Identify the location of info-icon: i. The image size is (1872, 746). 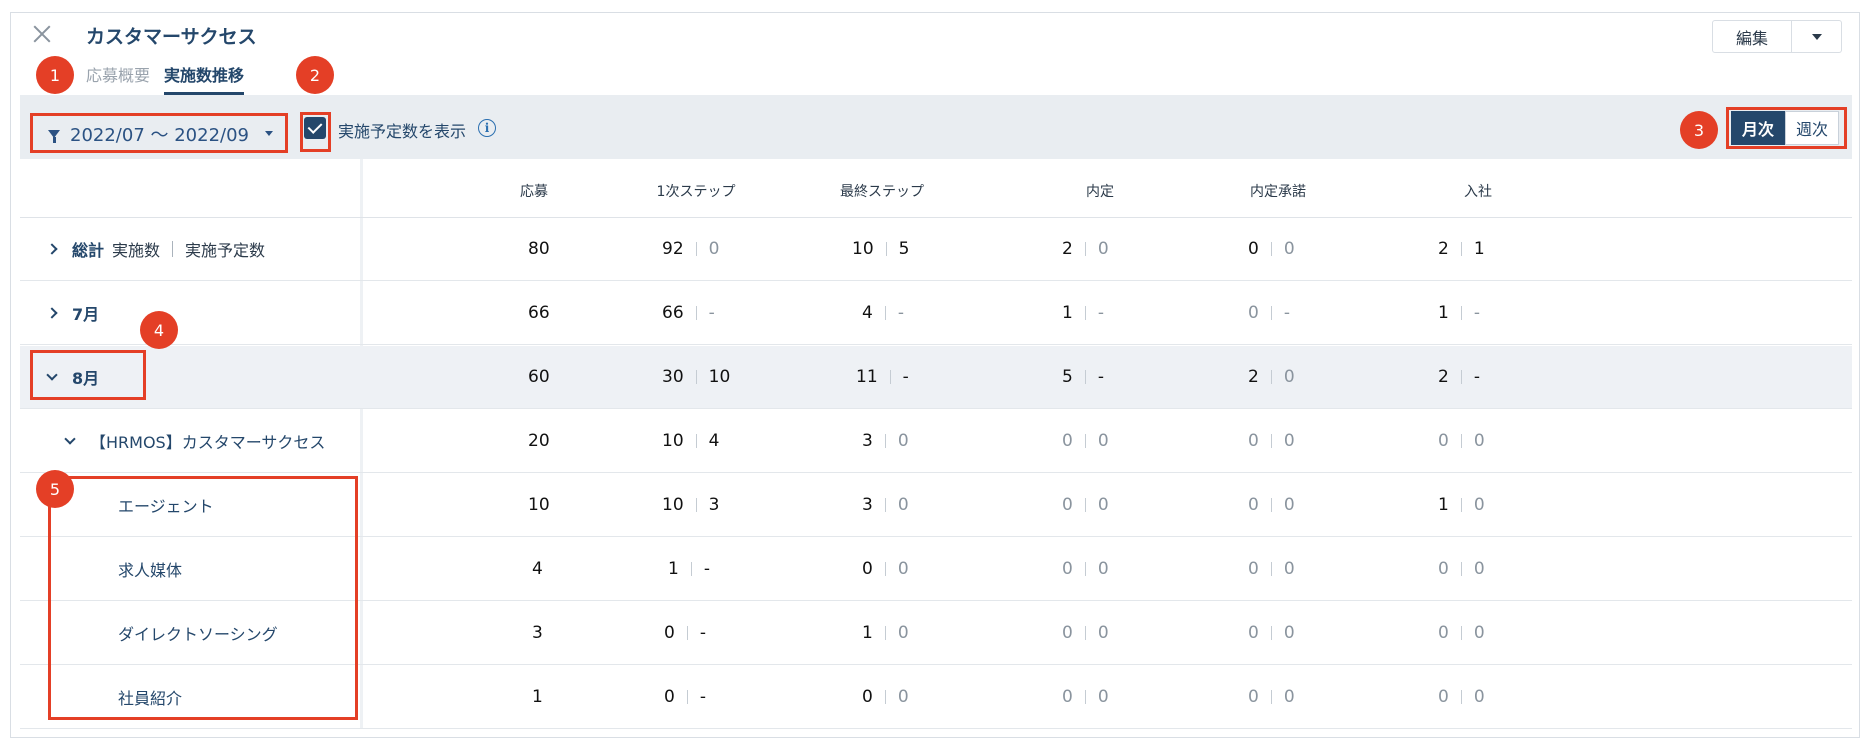
(487, 128).